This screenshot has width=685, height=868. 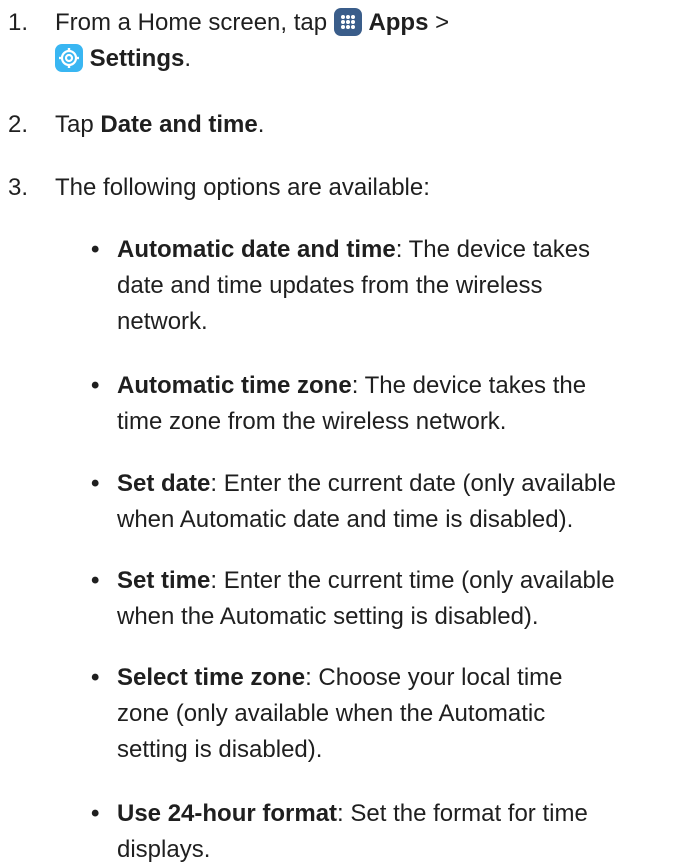 I want to click on settings-gear-icon, so click(x=69, y=58).